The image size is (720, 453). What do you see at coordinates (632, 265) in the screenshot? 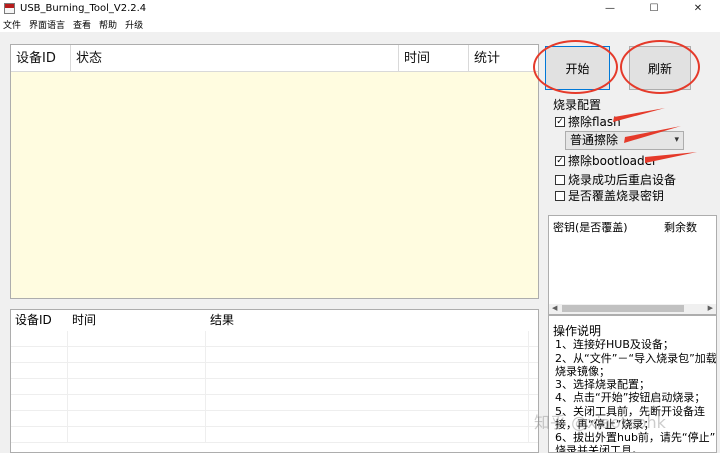
I see `key-table: 密钥(是否覆盖) 剩余数 ◀ ▶` at bounding box center [632, 265].